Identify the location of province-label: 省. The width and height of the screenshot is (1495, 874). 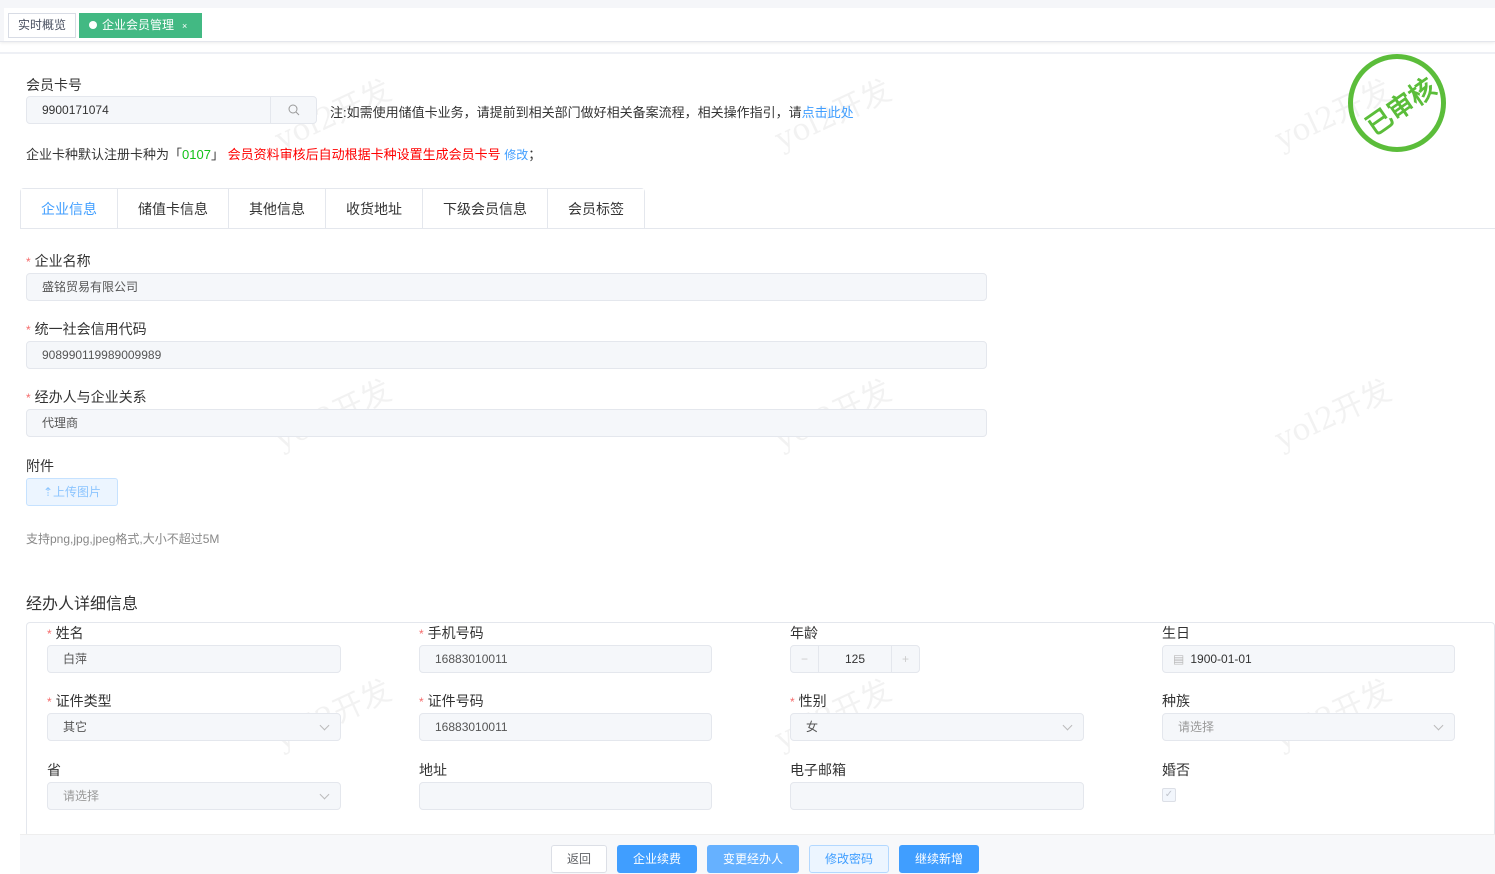
(54, 770).